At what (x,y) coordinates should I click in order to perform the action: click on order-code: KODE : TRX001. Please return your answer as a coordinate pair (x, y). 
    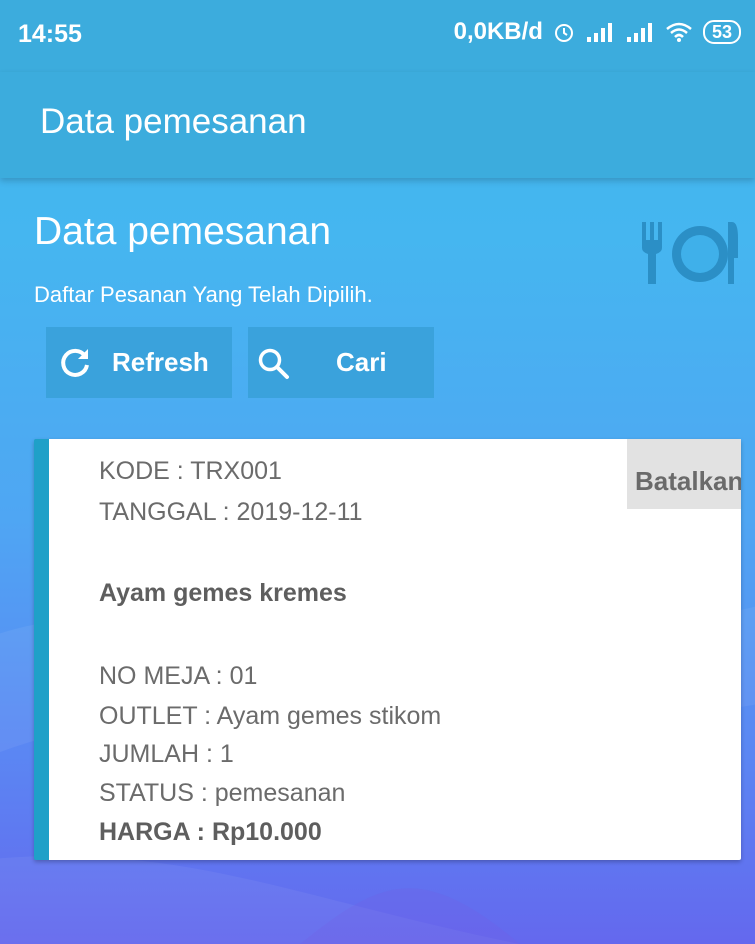
    Looking at the image, I should click on (190, 471).